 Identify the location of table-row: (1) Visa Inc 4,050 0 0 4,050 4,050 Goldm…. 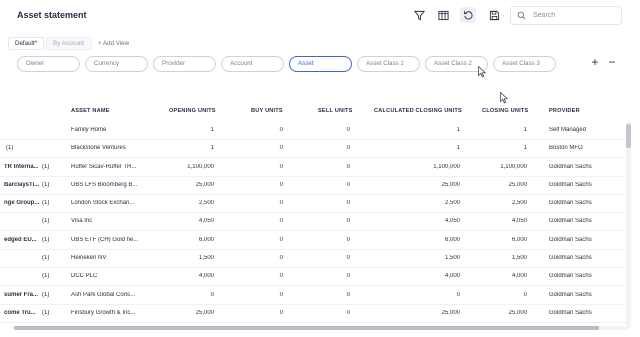
(314, 222).